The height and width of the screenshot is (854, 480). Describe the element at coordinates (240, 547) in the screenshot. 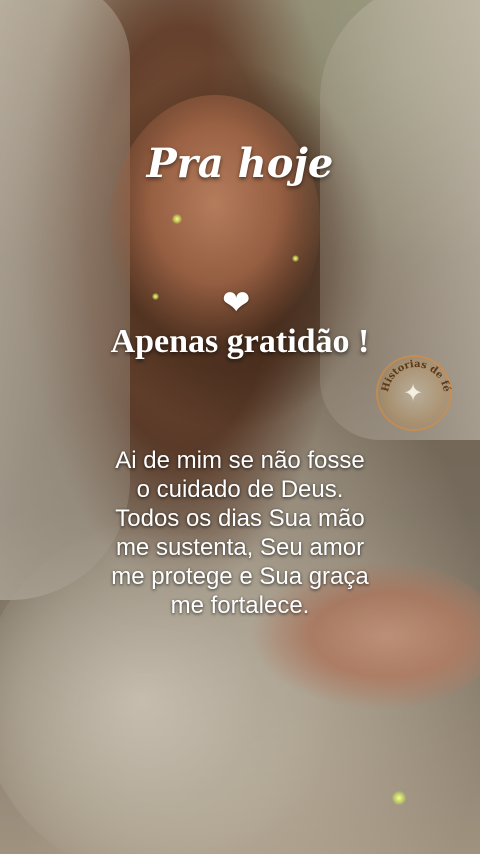

I see `message-line: me sustenta, Seu amor` at that location.